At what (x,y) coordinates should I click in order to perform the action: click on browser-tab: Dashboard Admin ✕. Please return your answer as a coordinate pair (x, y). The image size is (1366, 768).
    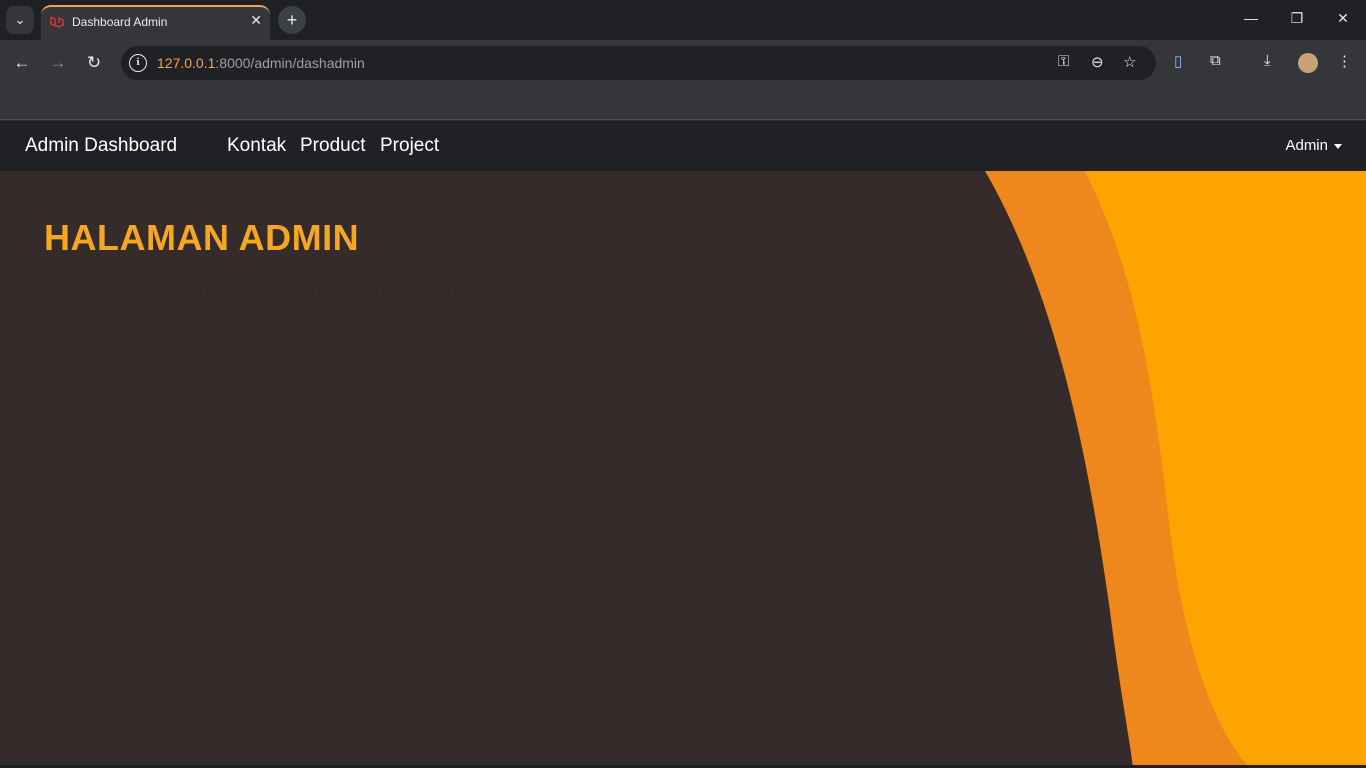
    Looking at the image, I should click on (155, 22).